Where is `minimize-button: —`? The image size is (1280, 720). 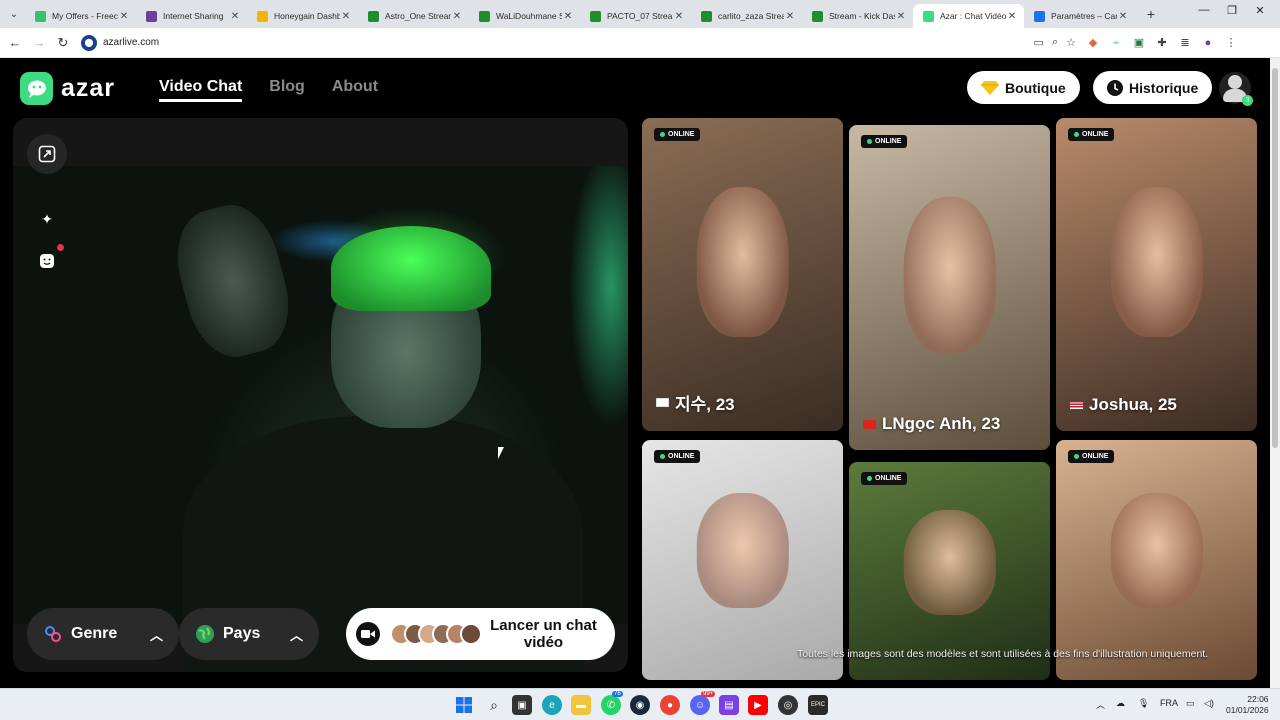
minimize-button: — is located at coordinates (1204, 10).